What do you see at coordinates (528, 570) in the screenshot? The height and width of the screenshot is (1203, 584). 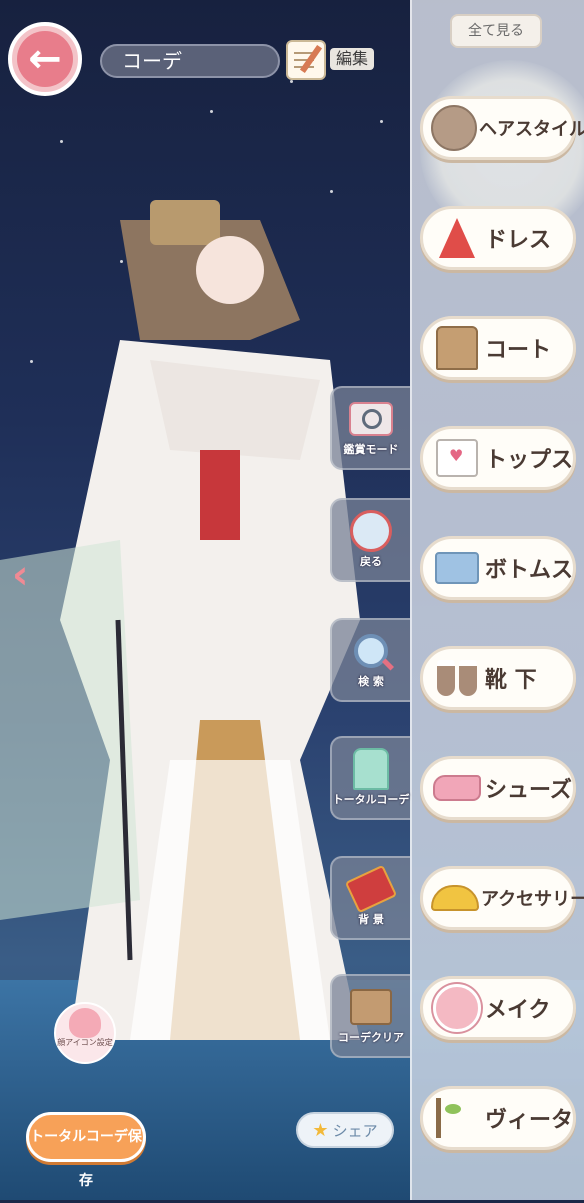 I see `category-label: ボトムス` at bounding box center [528, 570].